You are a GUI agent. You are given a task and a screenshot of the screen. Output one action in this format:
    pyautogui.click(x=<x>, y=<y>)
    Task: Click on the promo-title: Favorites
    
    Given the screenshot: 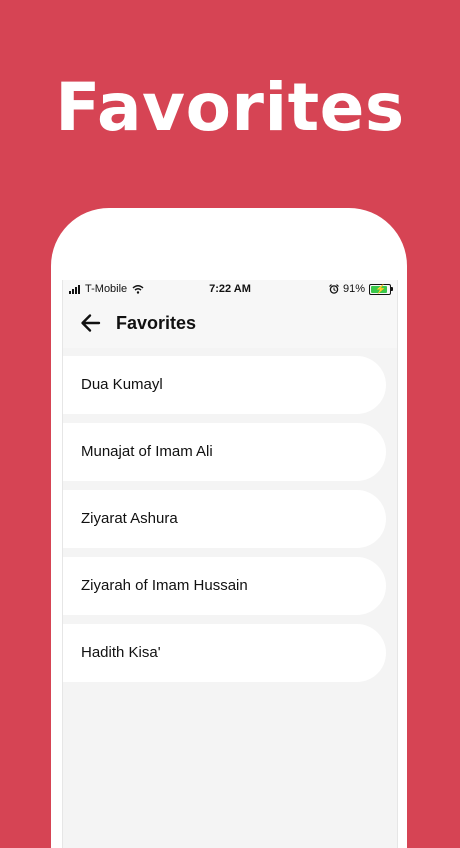 What is the action you would take?
    pyautogui.click(x=230, y=107)
    